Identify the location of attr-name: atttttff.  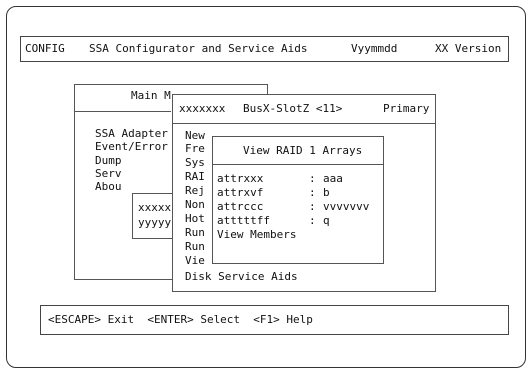
(243, 220).